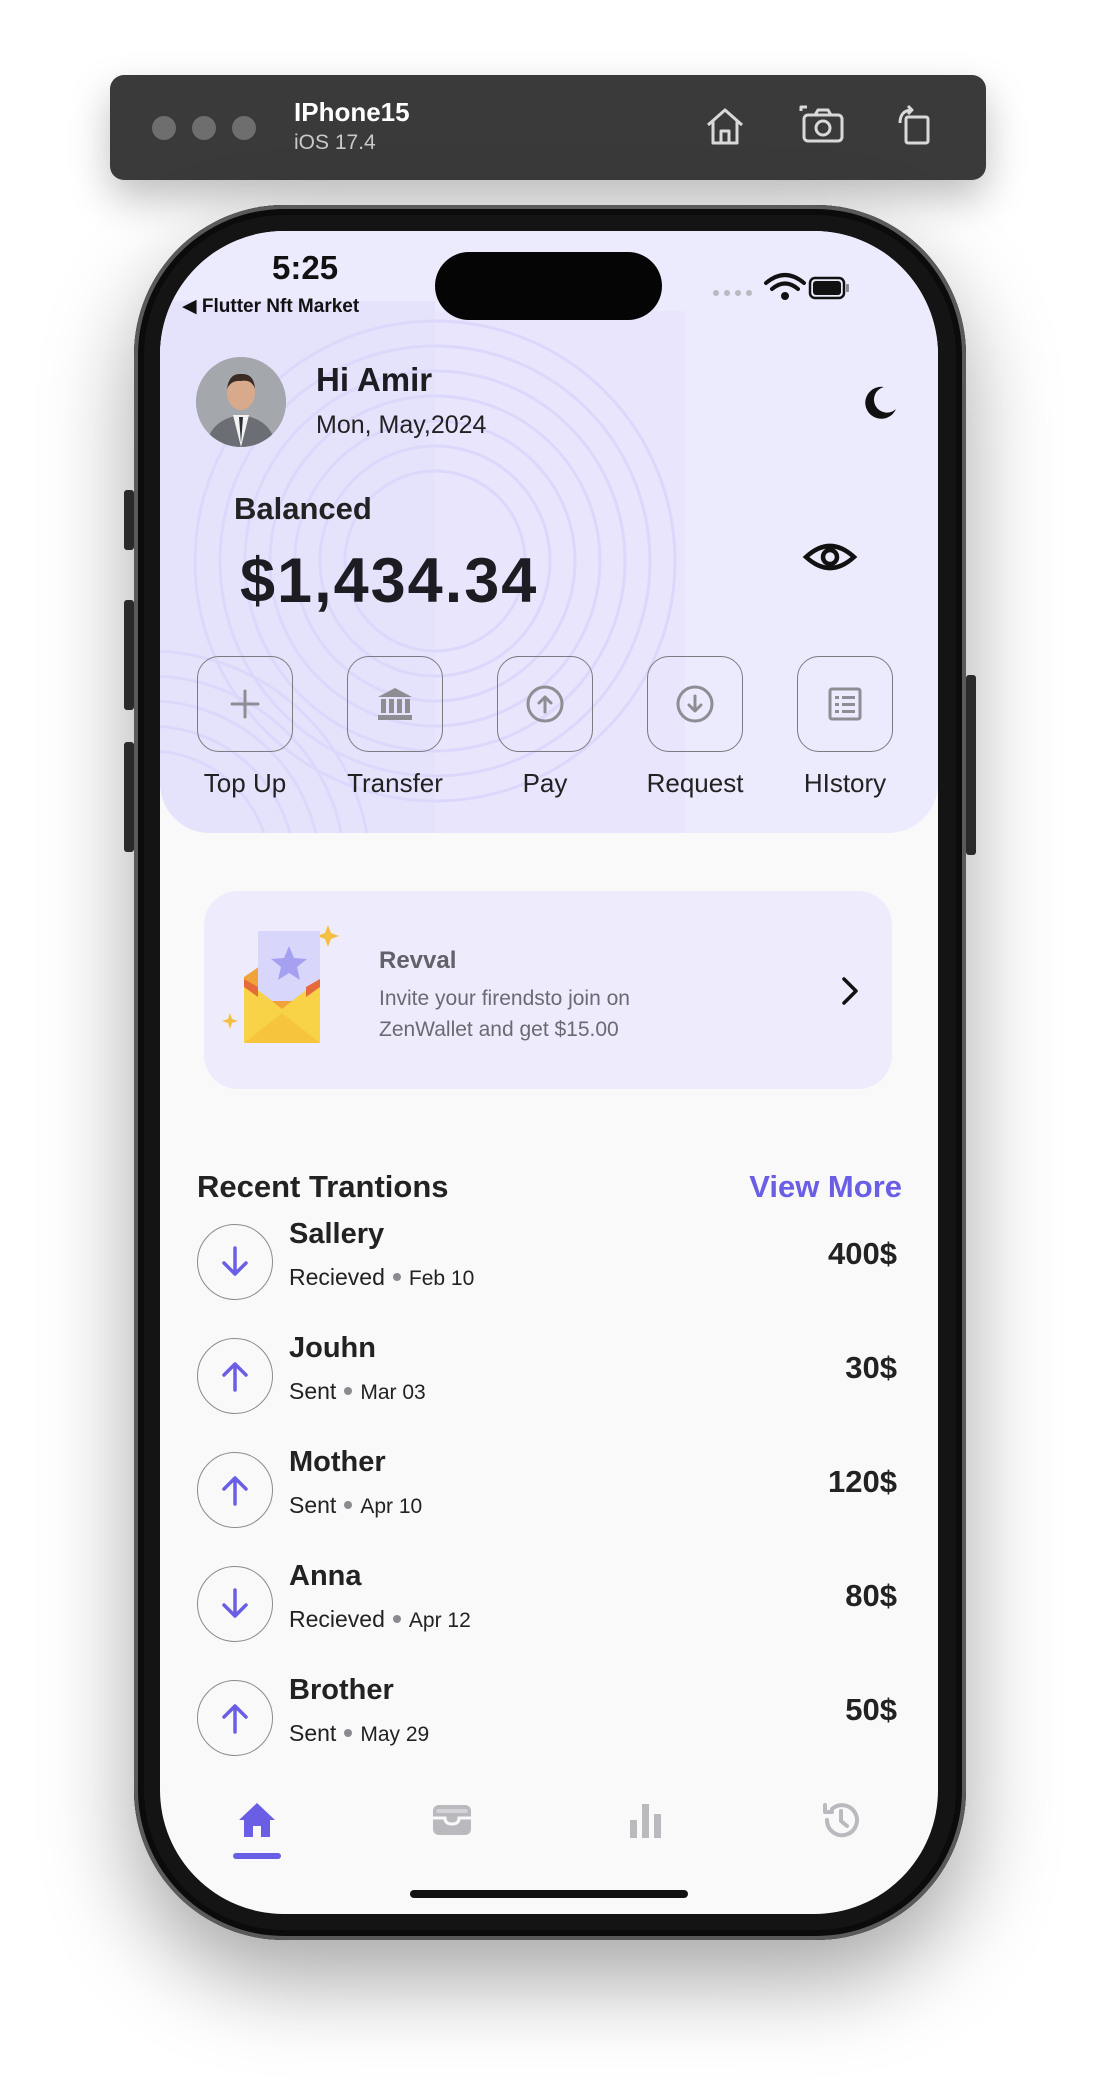 This screenshot has height=2096, width=1098. What do you see at coordinates (845, 783) in the screenshot?
I see `action-history-label: HIstory` at bounding box center [845, 783].